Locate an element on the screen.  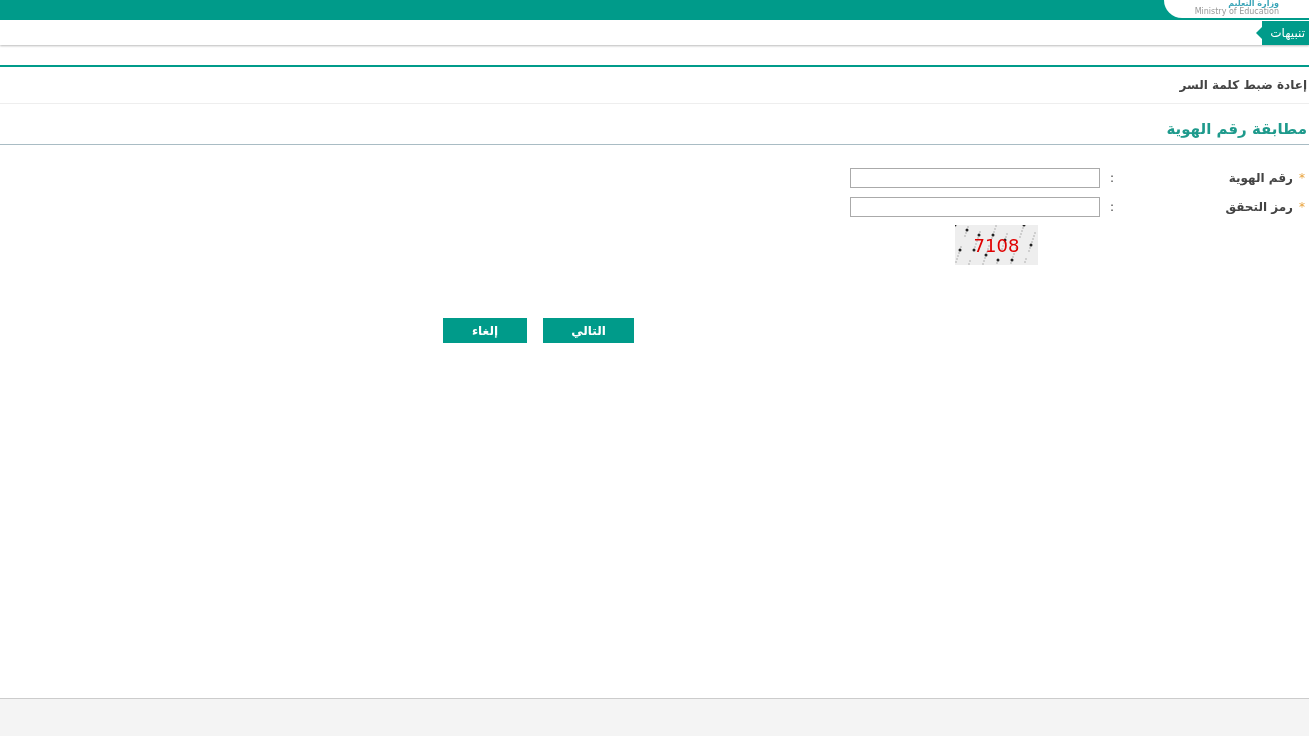
cancel-button: إلغاء is located at coordinates (485, 330).